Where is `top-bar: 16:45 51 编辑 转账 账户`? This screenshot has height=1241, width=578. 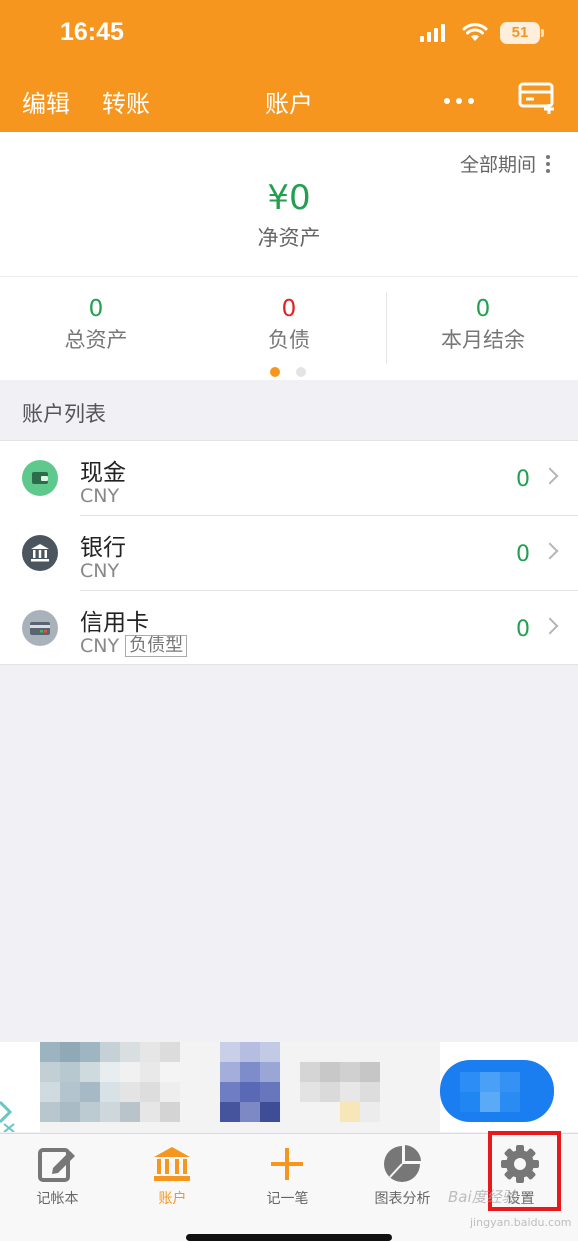
top-bar: 16:45 51 编辑 转账 账户 is located at coordinates (289, 66).